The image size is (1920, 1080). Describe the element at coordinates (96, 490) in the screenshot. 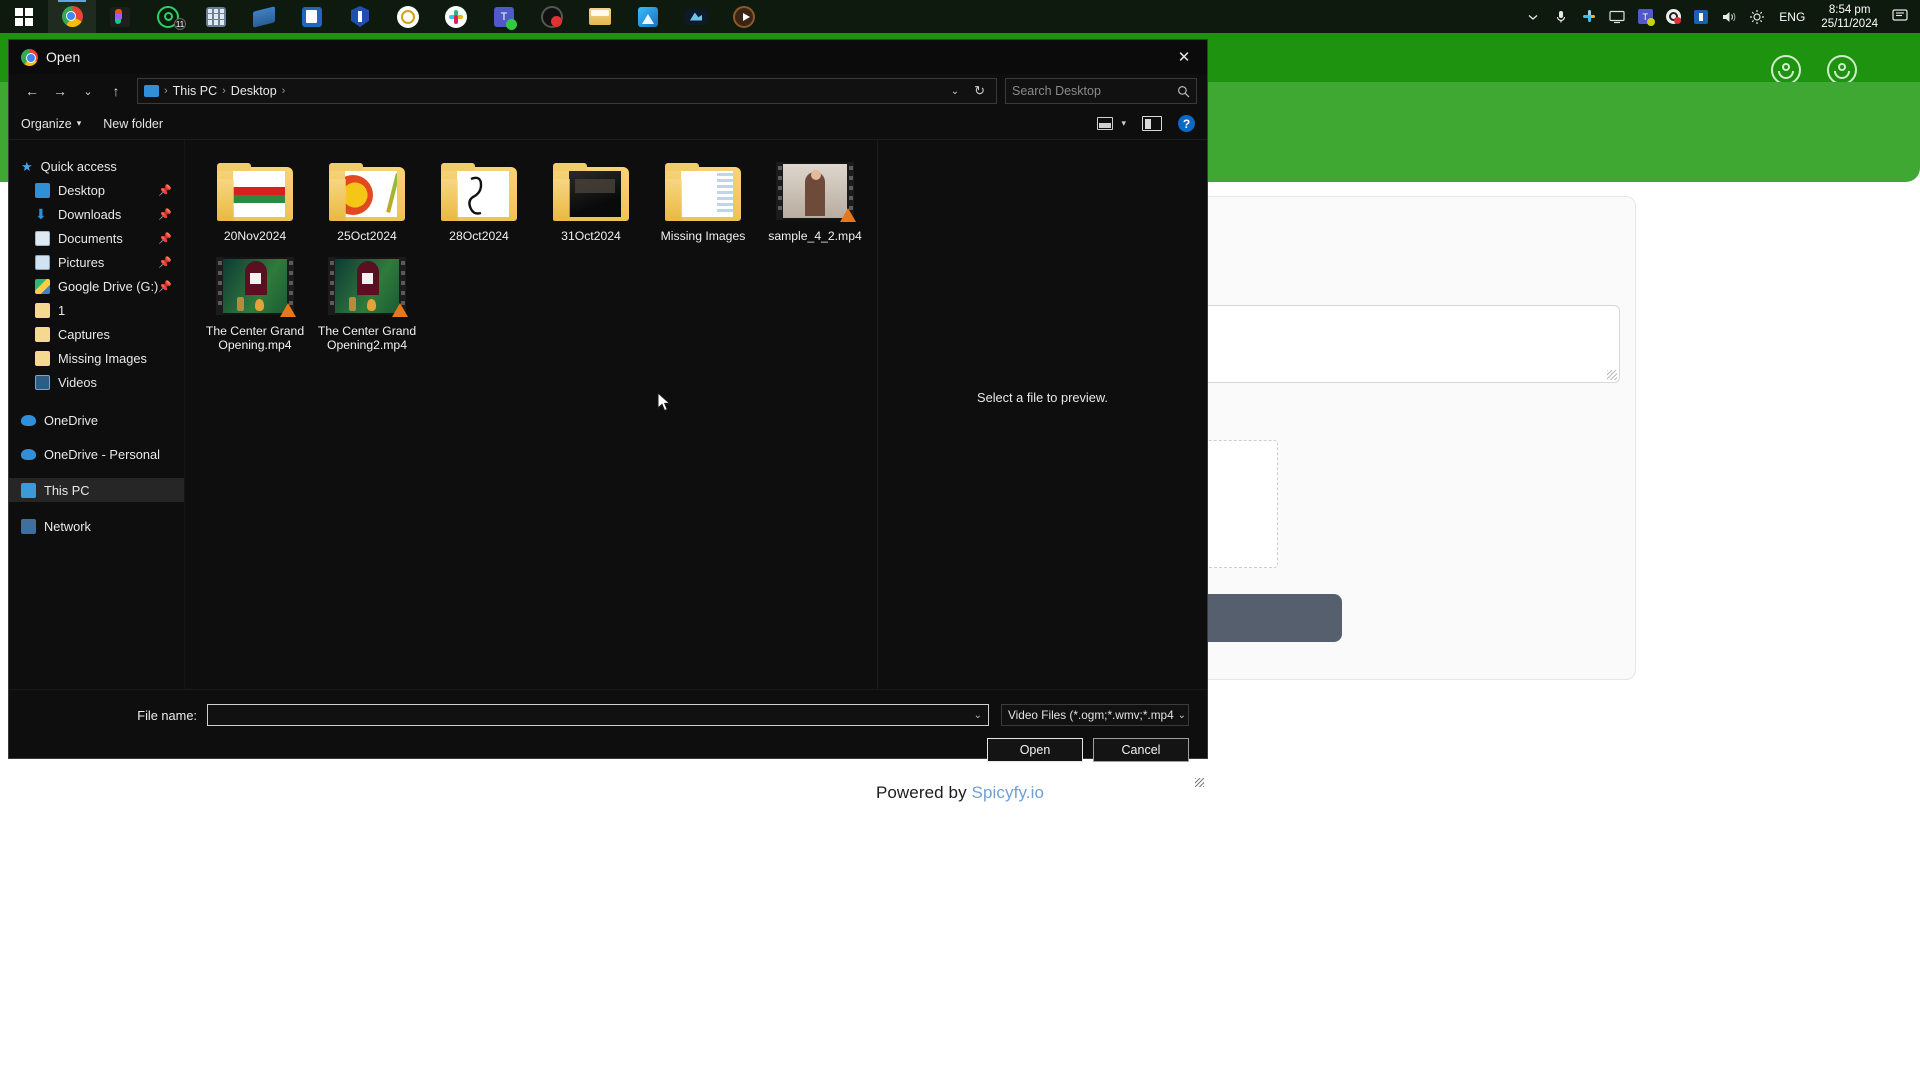

I see `sidebar-item-this-pc: This PC` at that location.